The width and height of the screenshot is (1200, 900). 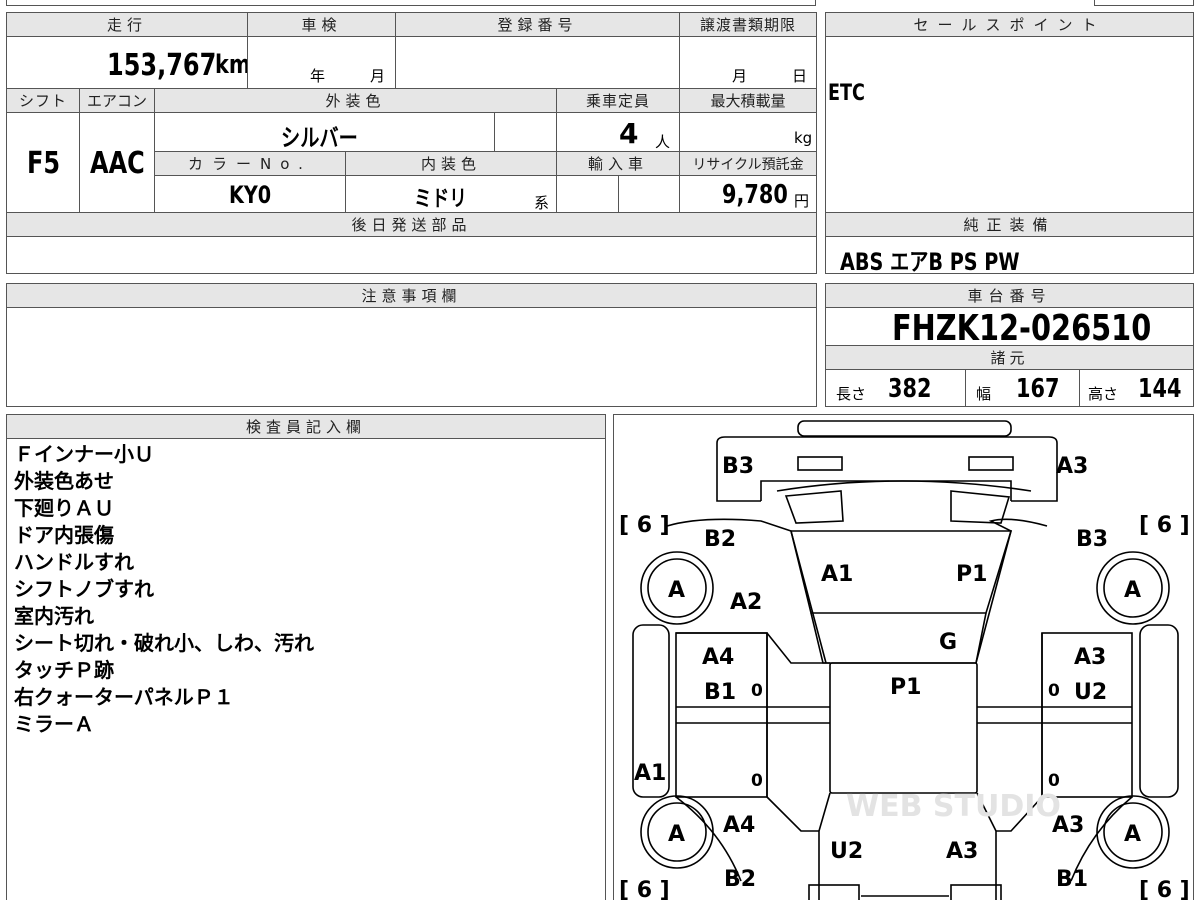 I want to click on capacity-cell: 4 人, so click(x=618, y=132).